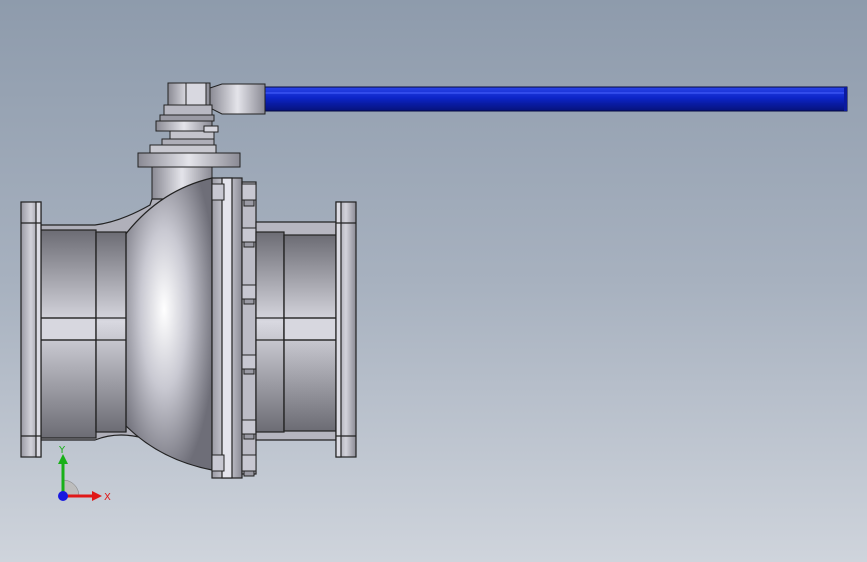 The width and height of the screenshot is (867, 562). Describe the element at coordinates (31, 329) in the screenshot. I see `left-flange` at that location.